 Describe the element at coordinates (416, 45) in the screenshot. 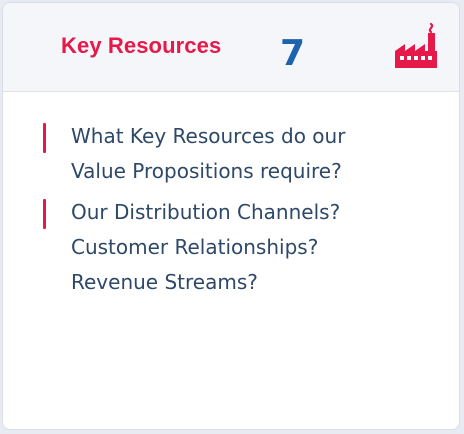

I see `factory-icon` at that location.